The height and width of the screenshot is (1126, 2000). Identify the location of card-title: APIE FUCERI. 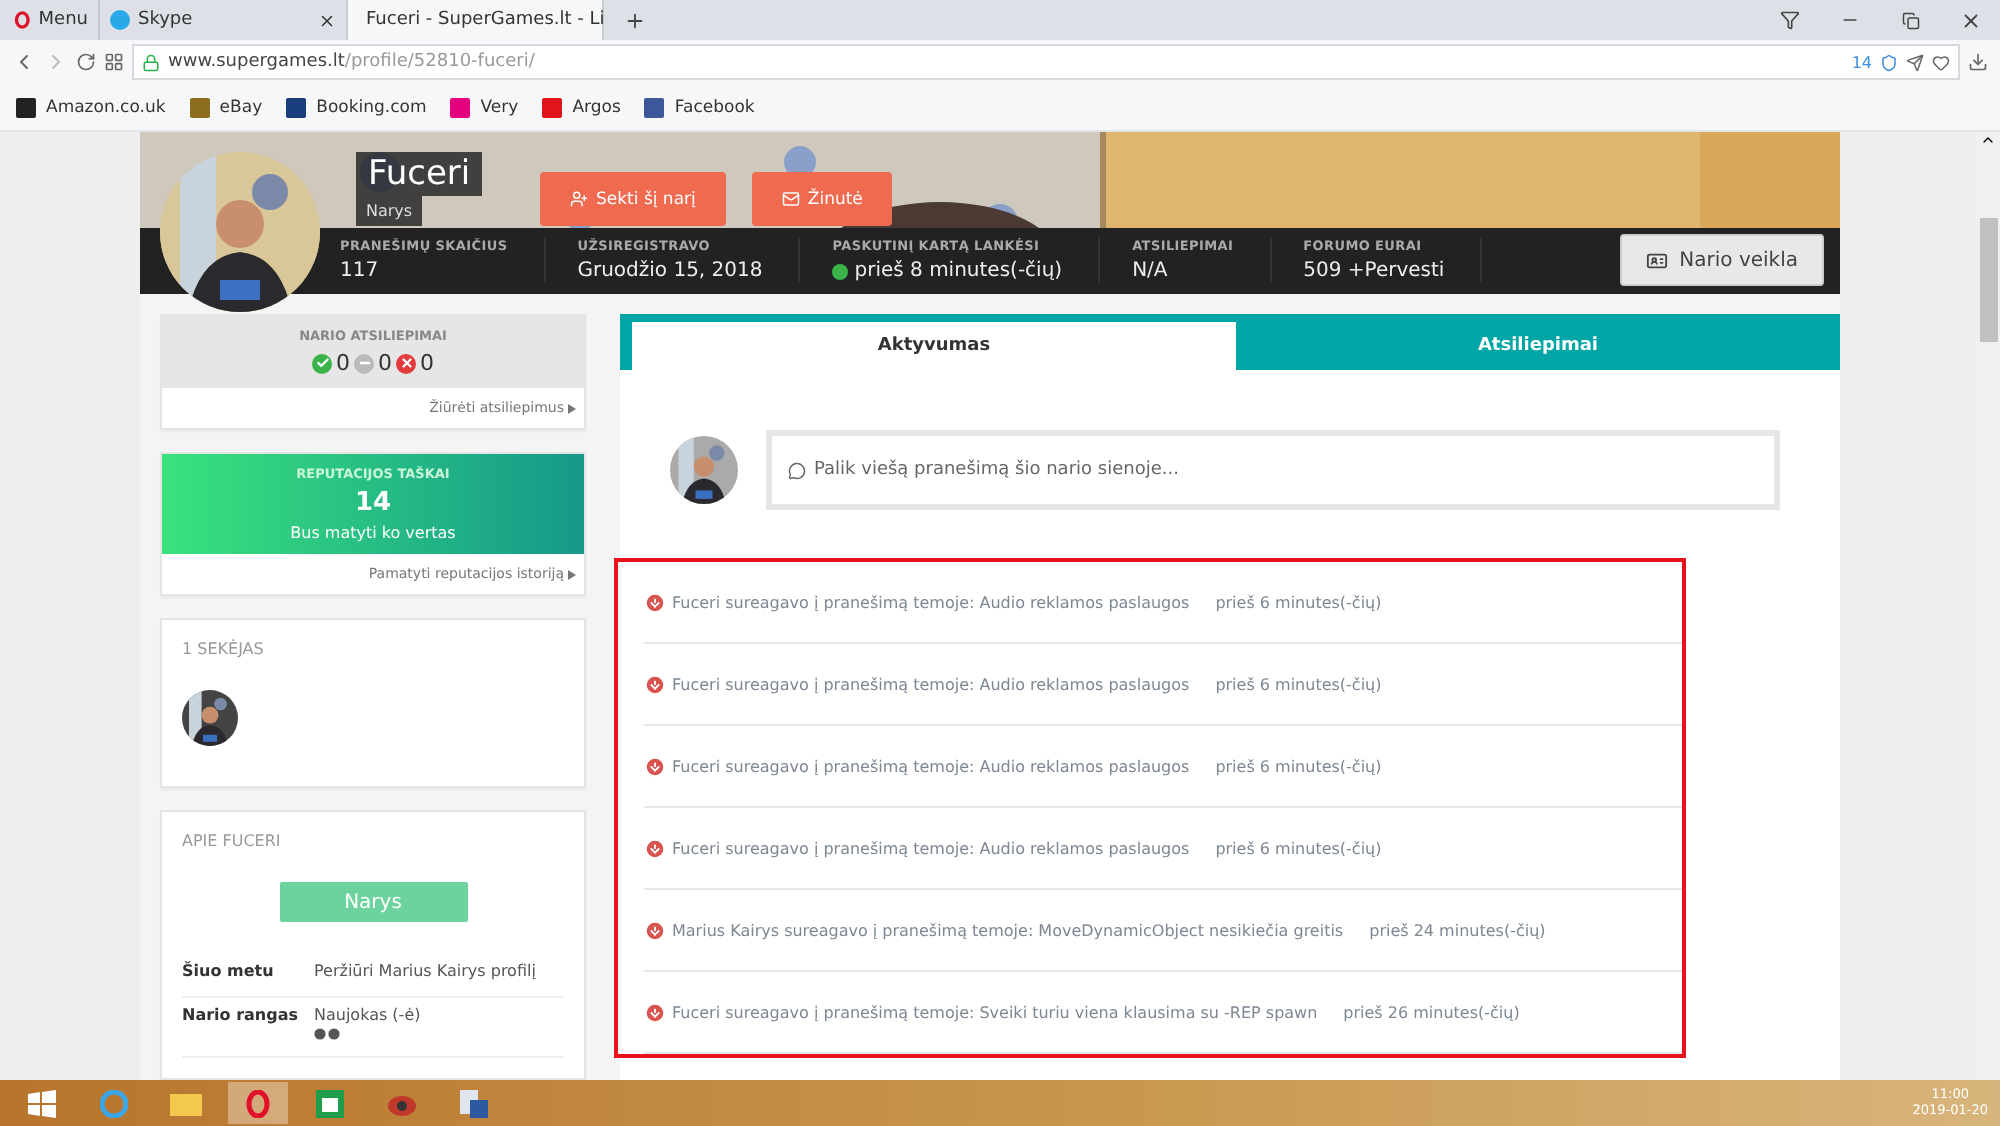
(232, 841).